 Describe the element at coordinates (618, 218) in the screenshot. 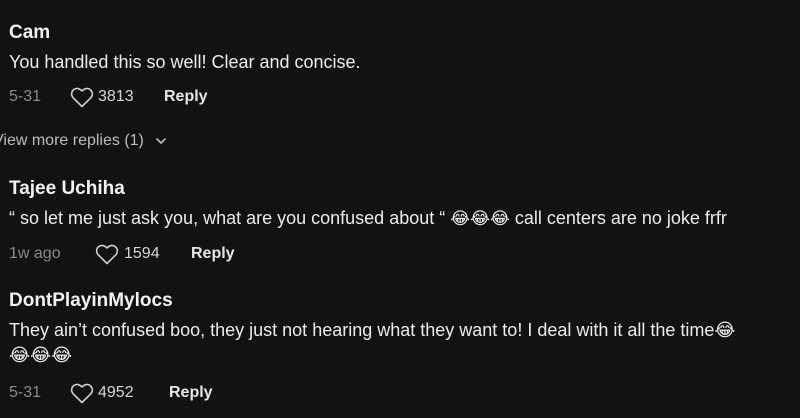

I see `comment-text-part: call centers are no joke frfr` at that location.